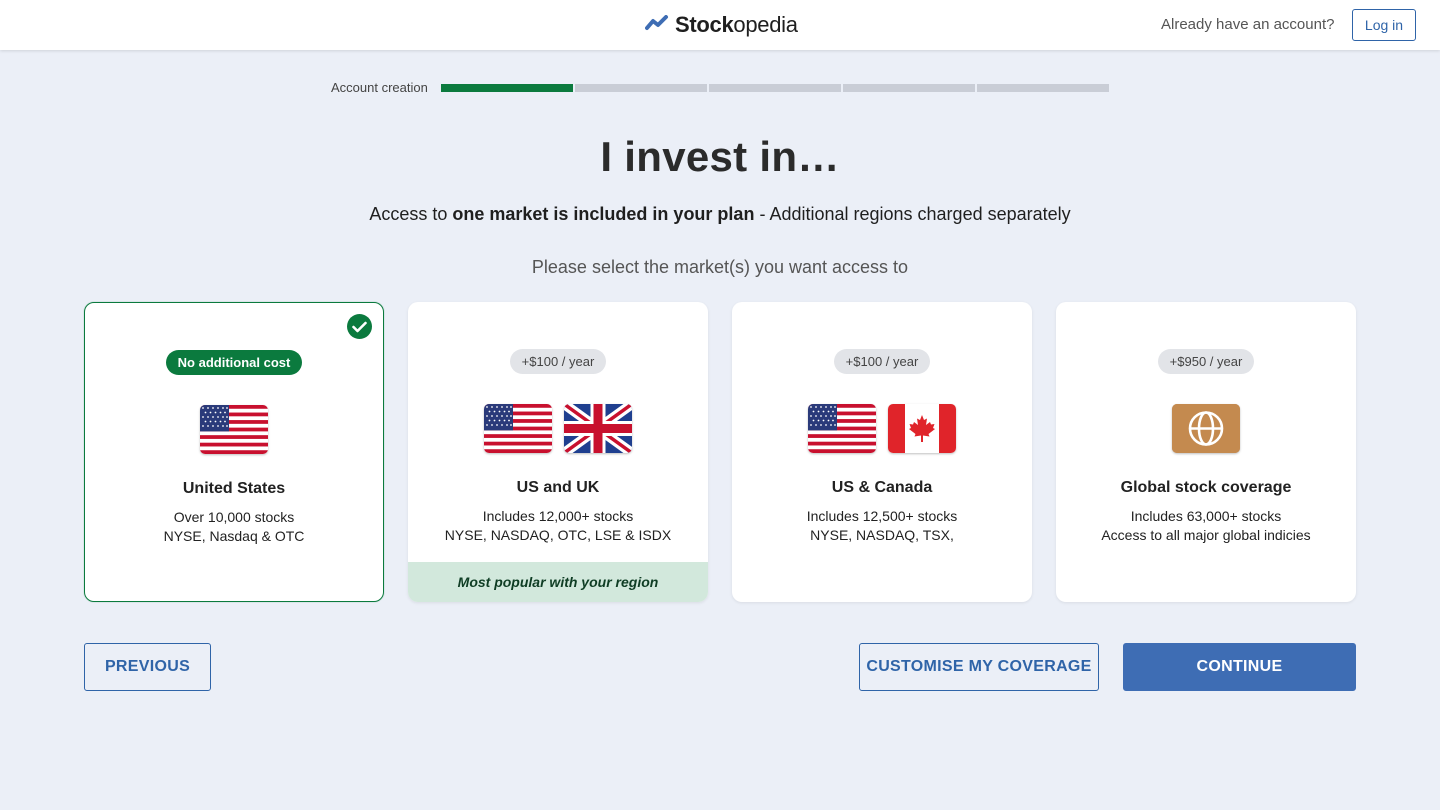 The width and height of the screenshot is (1440, 810). What do you see at coordinates (882, 487) in the screenshot?
I see `card-title: US & Canada` at bounding box center [882, 487].